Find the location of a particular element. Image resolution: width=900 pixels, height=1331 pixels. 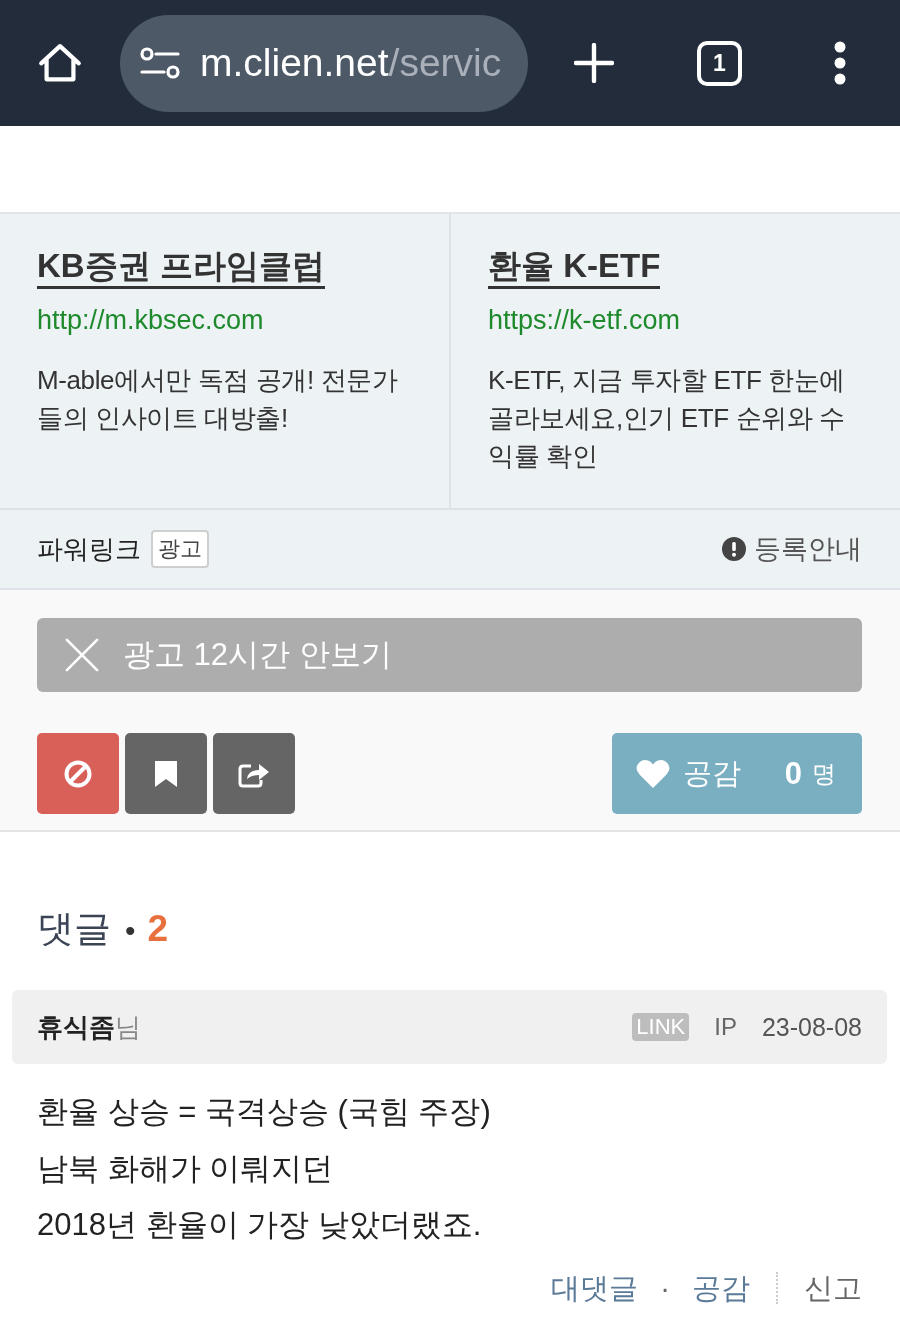

ad-url-link: https://k-etf.com is located at coordinates (584, 320).